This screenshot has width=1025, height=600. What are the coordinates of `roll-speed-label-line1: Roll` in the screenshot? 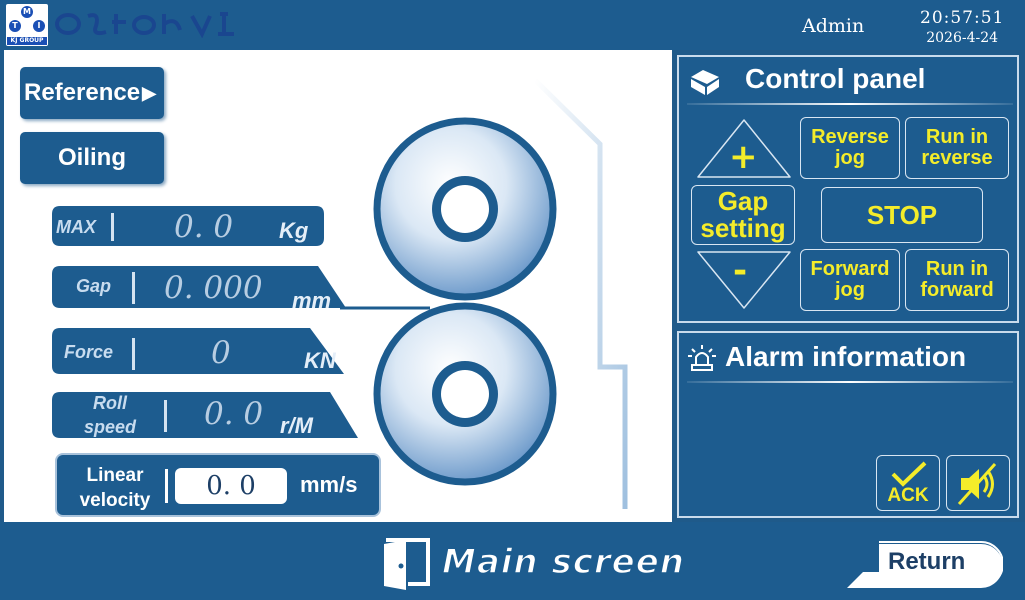 It's located at (110, 403).